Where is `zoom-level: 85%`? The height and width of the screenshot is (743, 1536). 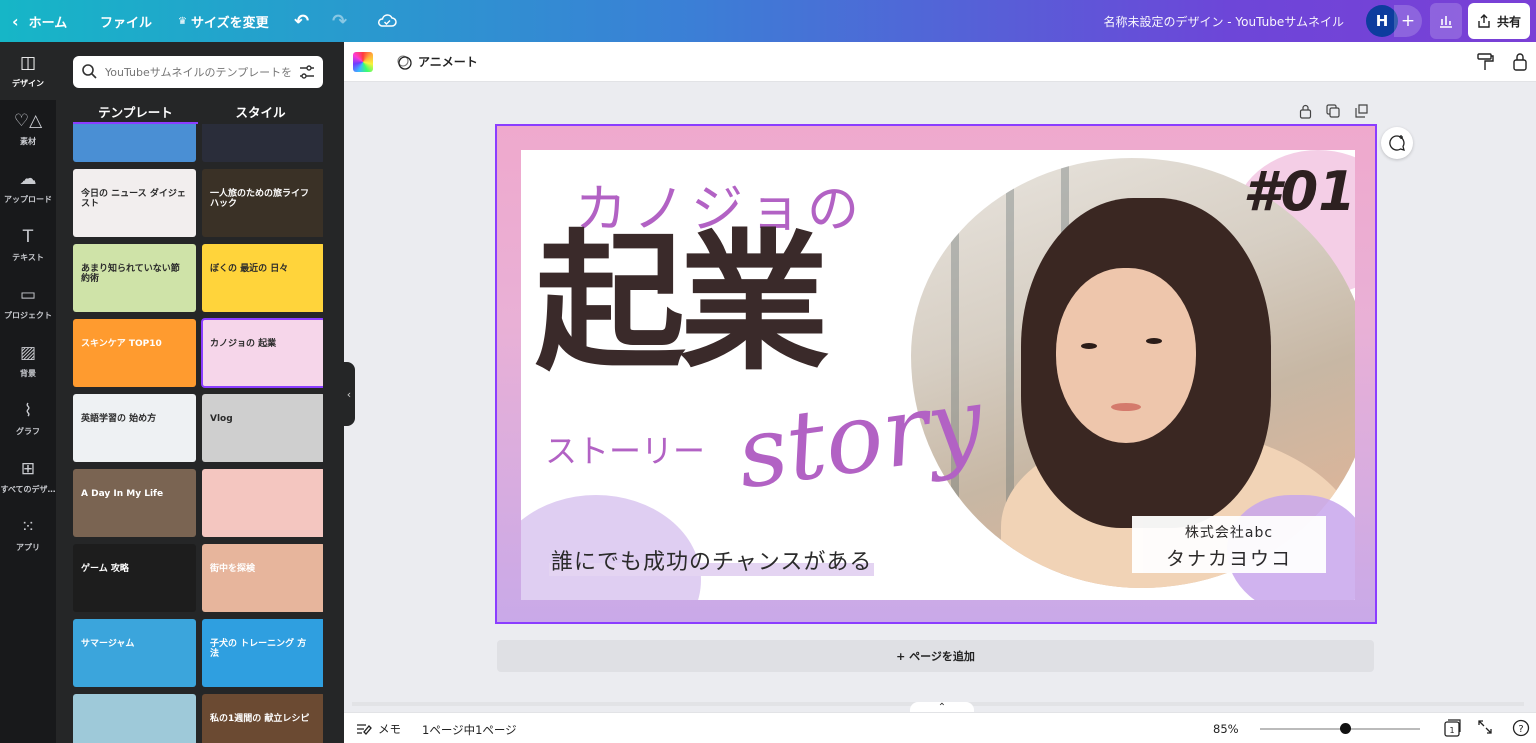
zoom-level: 85% is located at coordinates (1226, 729).